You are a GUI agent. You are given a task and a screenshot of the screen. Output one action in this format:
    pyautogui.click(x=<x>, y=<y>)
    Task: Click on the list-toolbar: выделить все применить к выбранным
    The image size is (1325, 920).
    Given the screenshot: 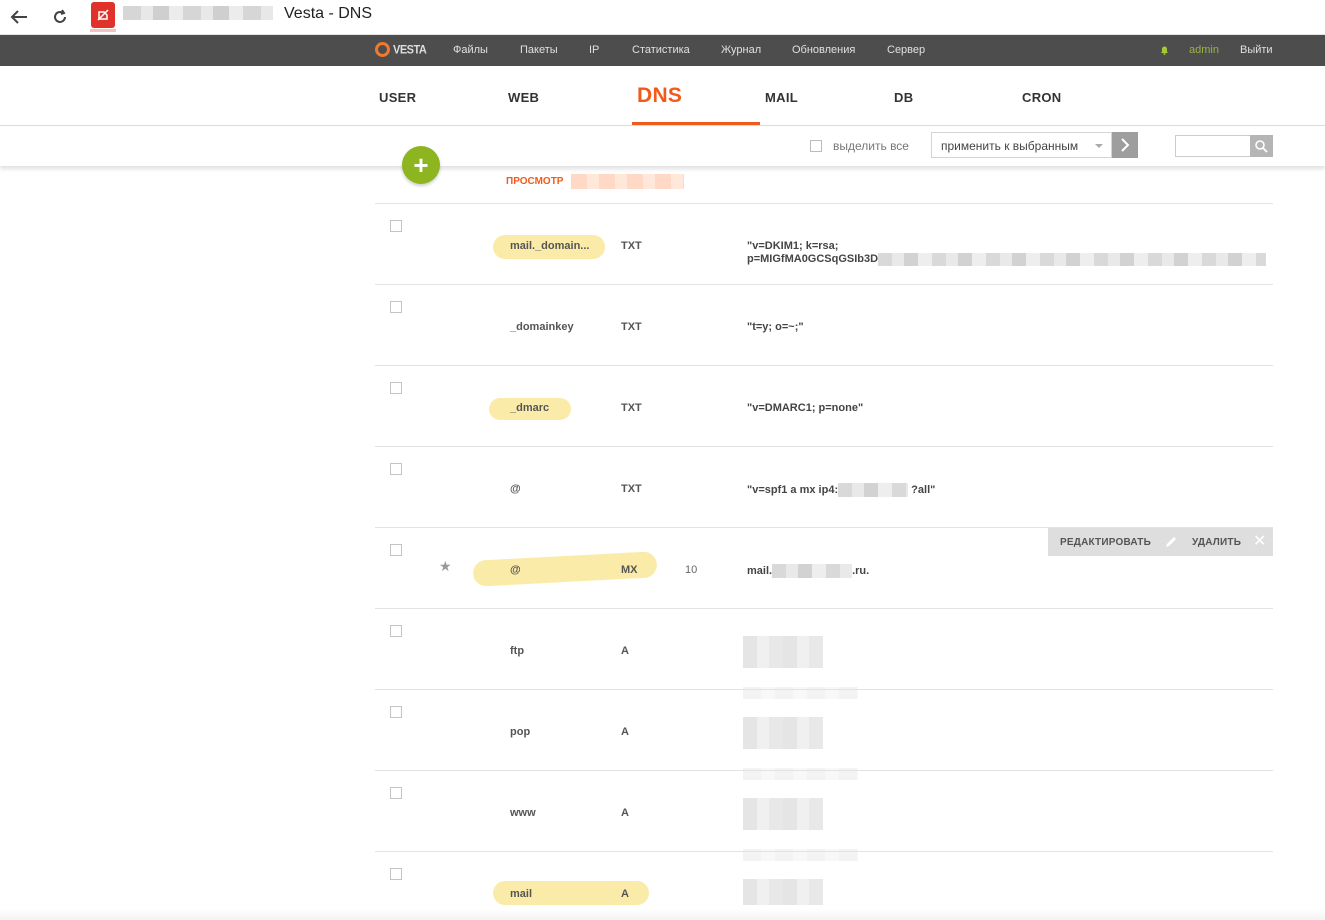 What is the action you would take?
    pyautogui.click(x=662, y=146)
    